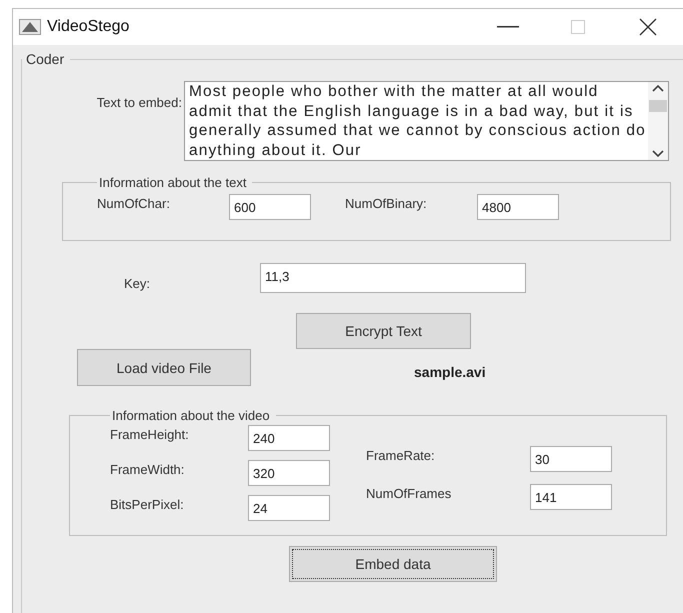  I want to click on field-label: FrameHeight:, so click(150, 434).